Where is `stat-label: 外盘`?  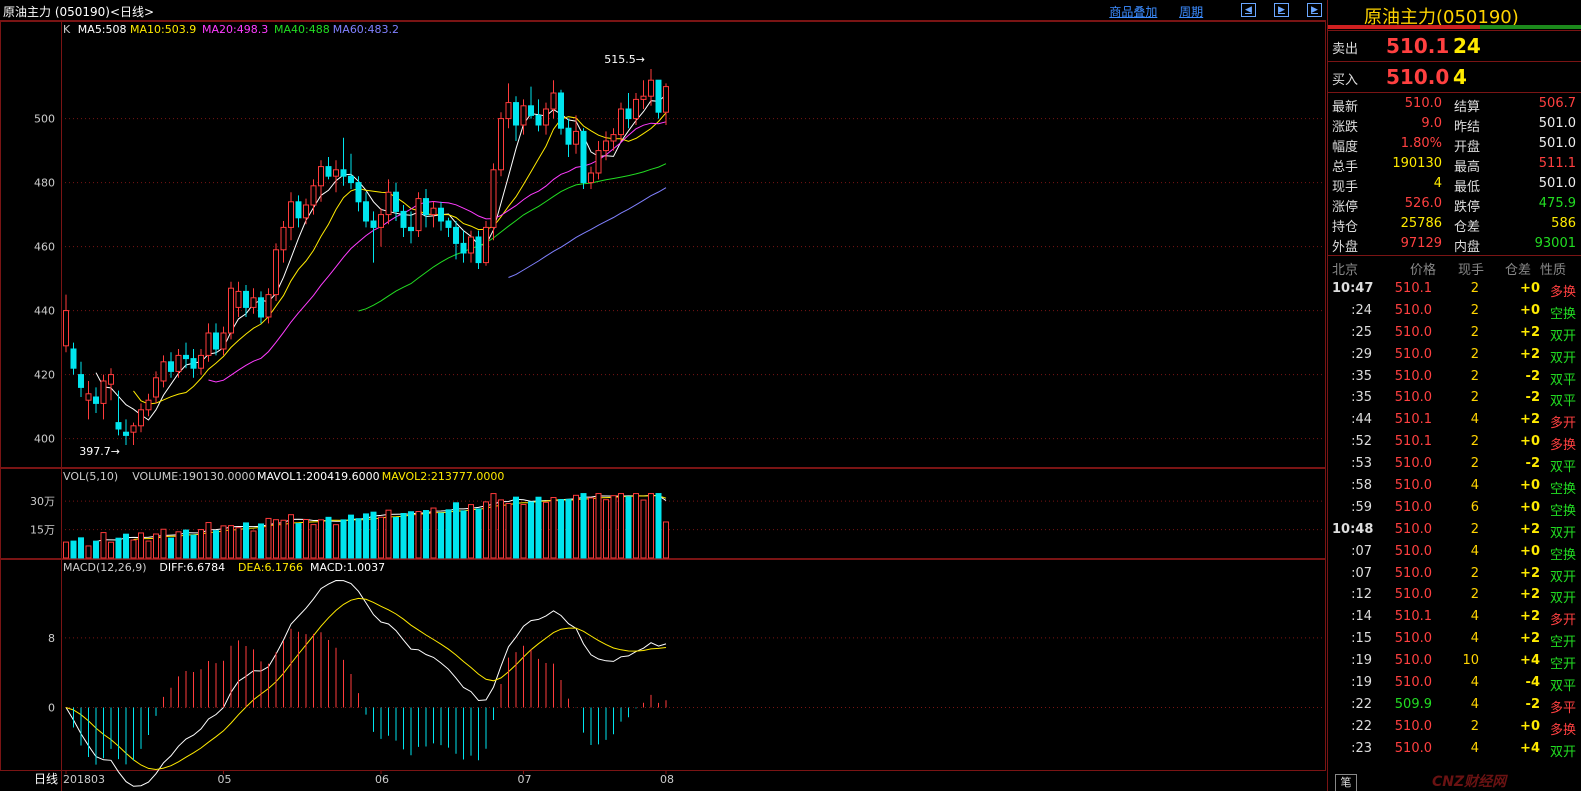 stat-label: 外盘 is located at coordinates (1345, 247).